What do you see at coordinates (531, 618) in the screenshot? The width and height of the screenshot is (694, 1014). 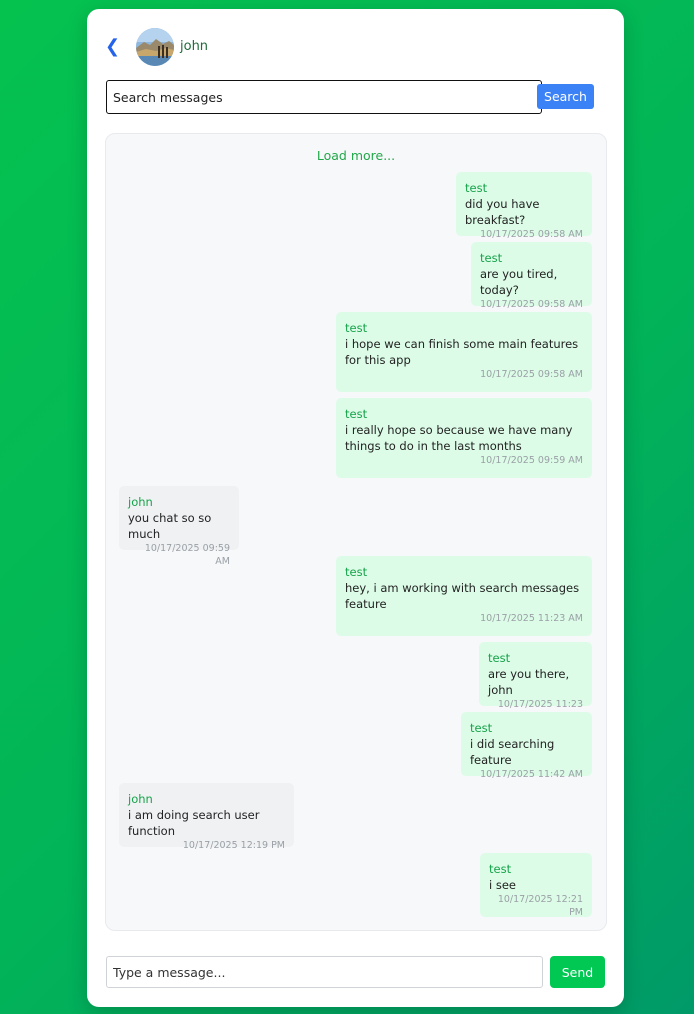 I see `message-time: 10/17/2025 11:23 AM` at bounding box center [531, 618].